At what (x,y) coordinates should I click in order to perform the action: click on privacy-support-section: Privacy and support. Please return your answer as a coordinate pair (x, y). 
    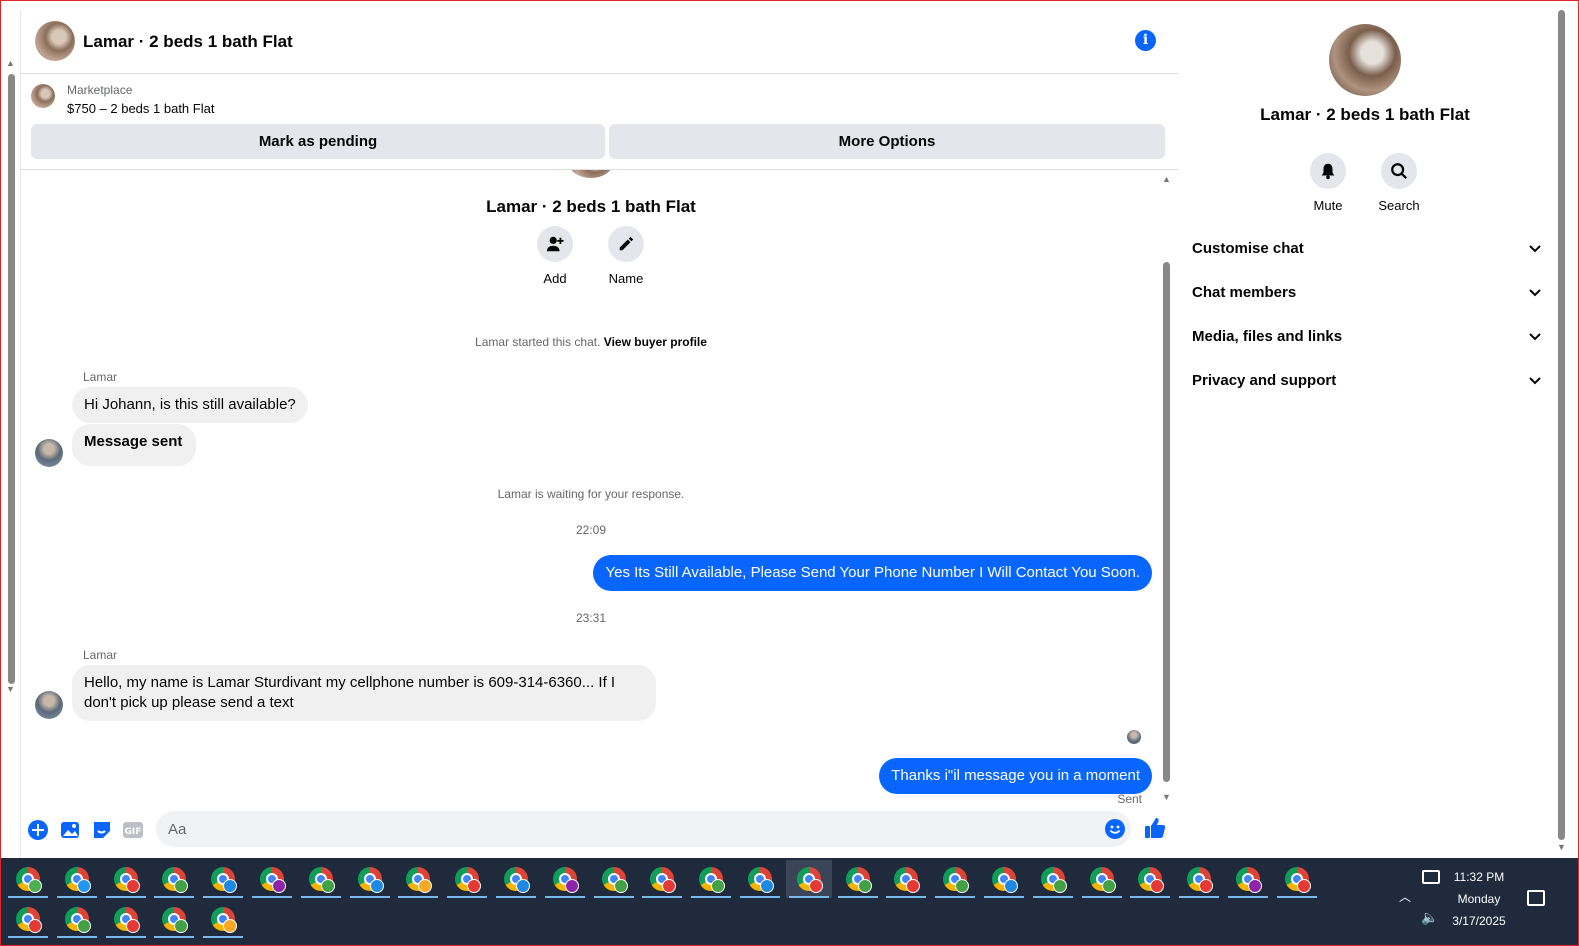
    Looking at the image, I should click on (1367, 381).